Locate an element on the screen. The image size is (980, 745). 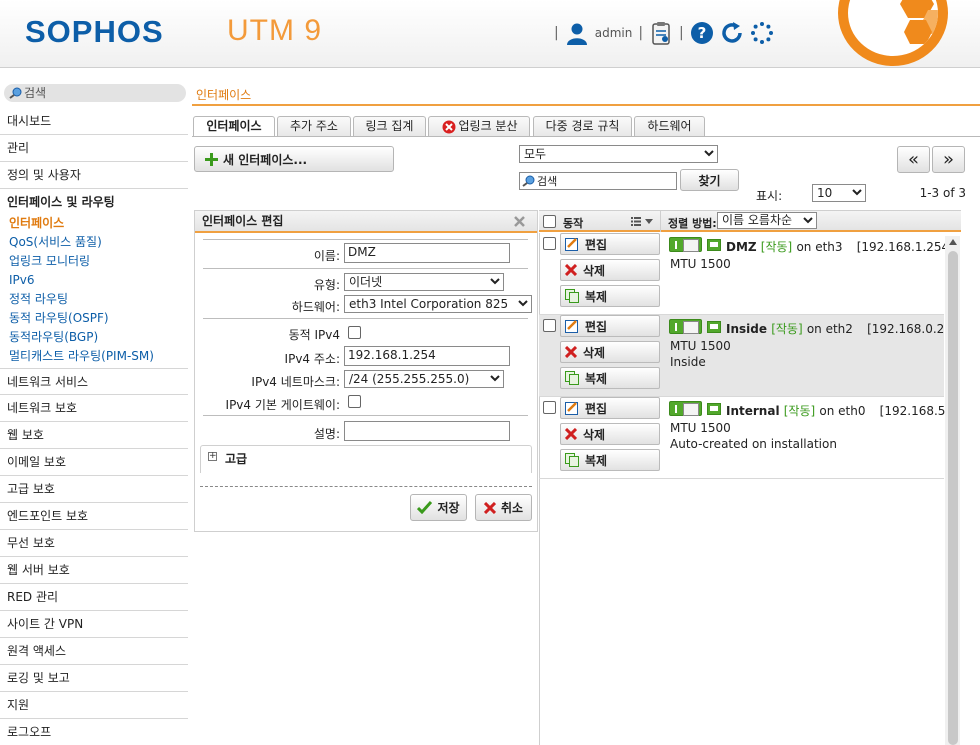
sidebar-subitem-static-routing: 정적 라우팅 is located at coordinates (38, 299).